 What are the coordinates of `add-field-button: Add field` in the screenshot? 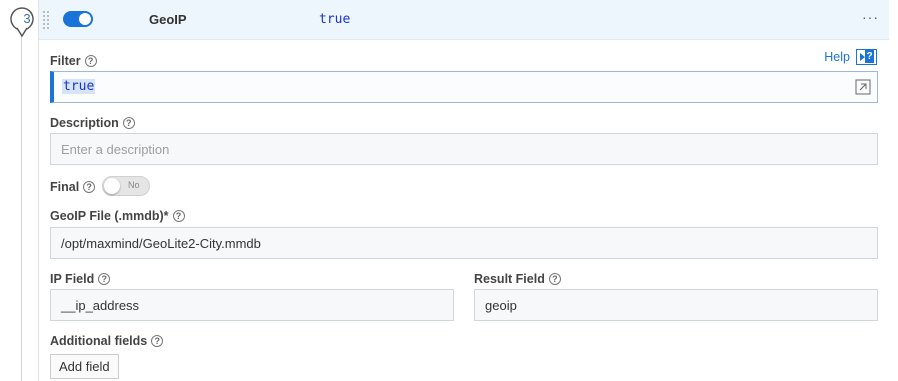 It's located at (84, 366).